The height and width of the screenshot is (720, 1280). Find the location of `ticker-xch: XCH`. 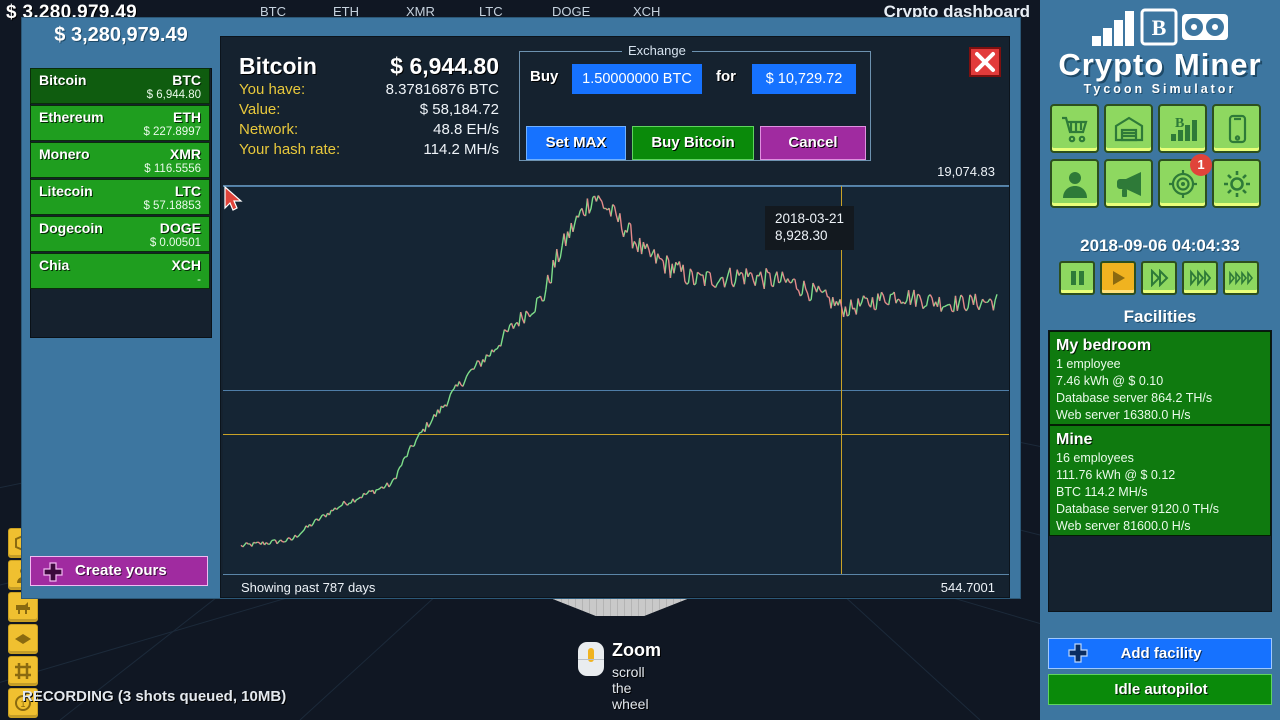

ticker-xch: XCH is located at coordinates (646, 11).